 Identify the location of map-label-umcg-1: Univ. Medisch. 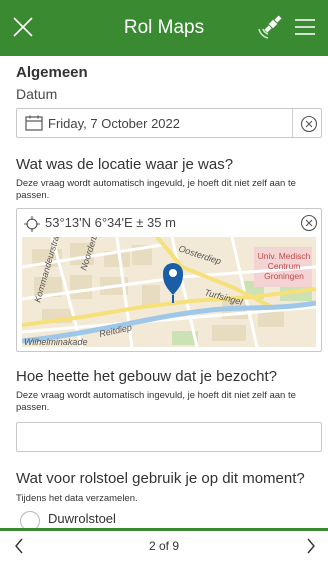
(284, 256).